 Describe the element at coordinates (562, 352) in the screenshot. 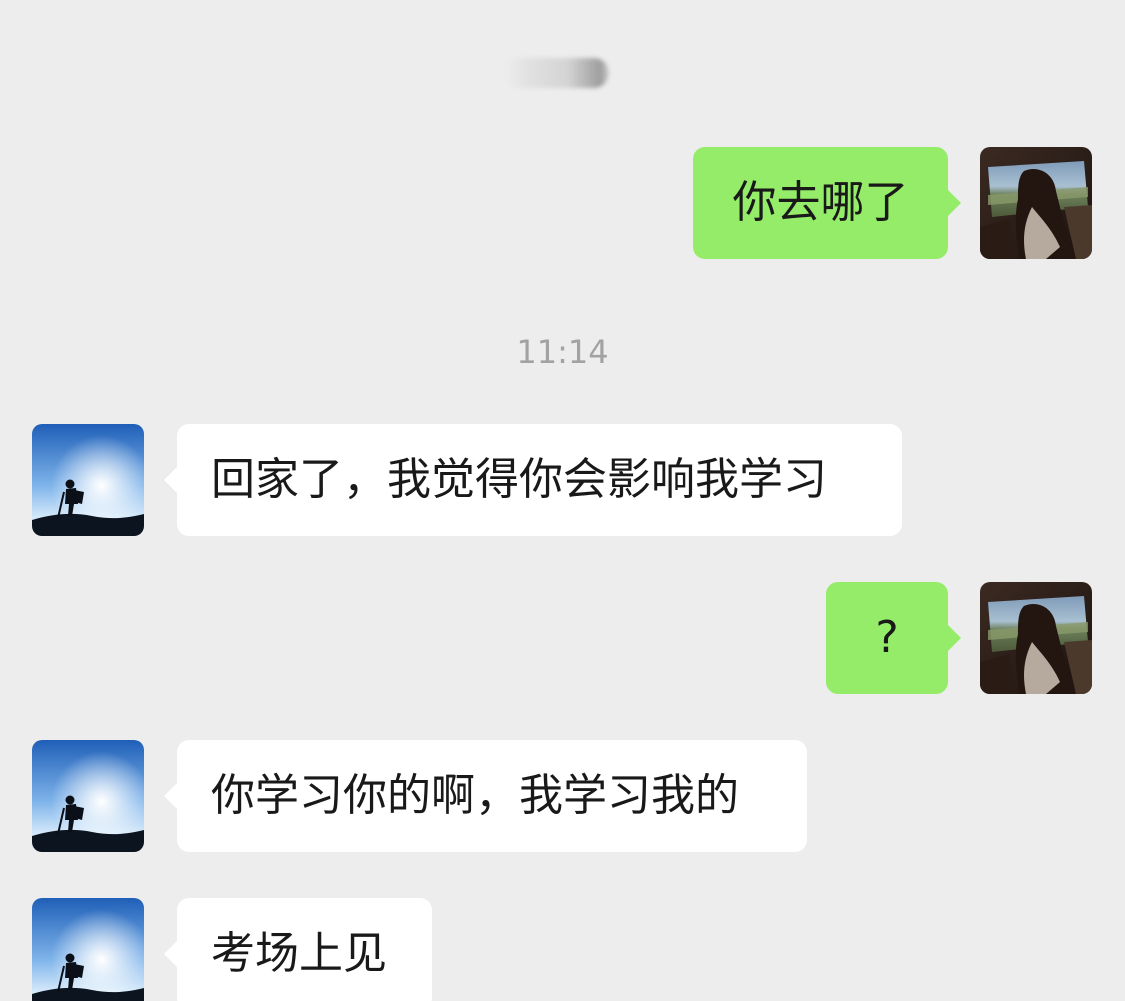

I see `message-timestamp: 11:14` at that location.